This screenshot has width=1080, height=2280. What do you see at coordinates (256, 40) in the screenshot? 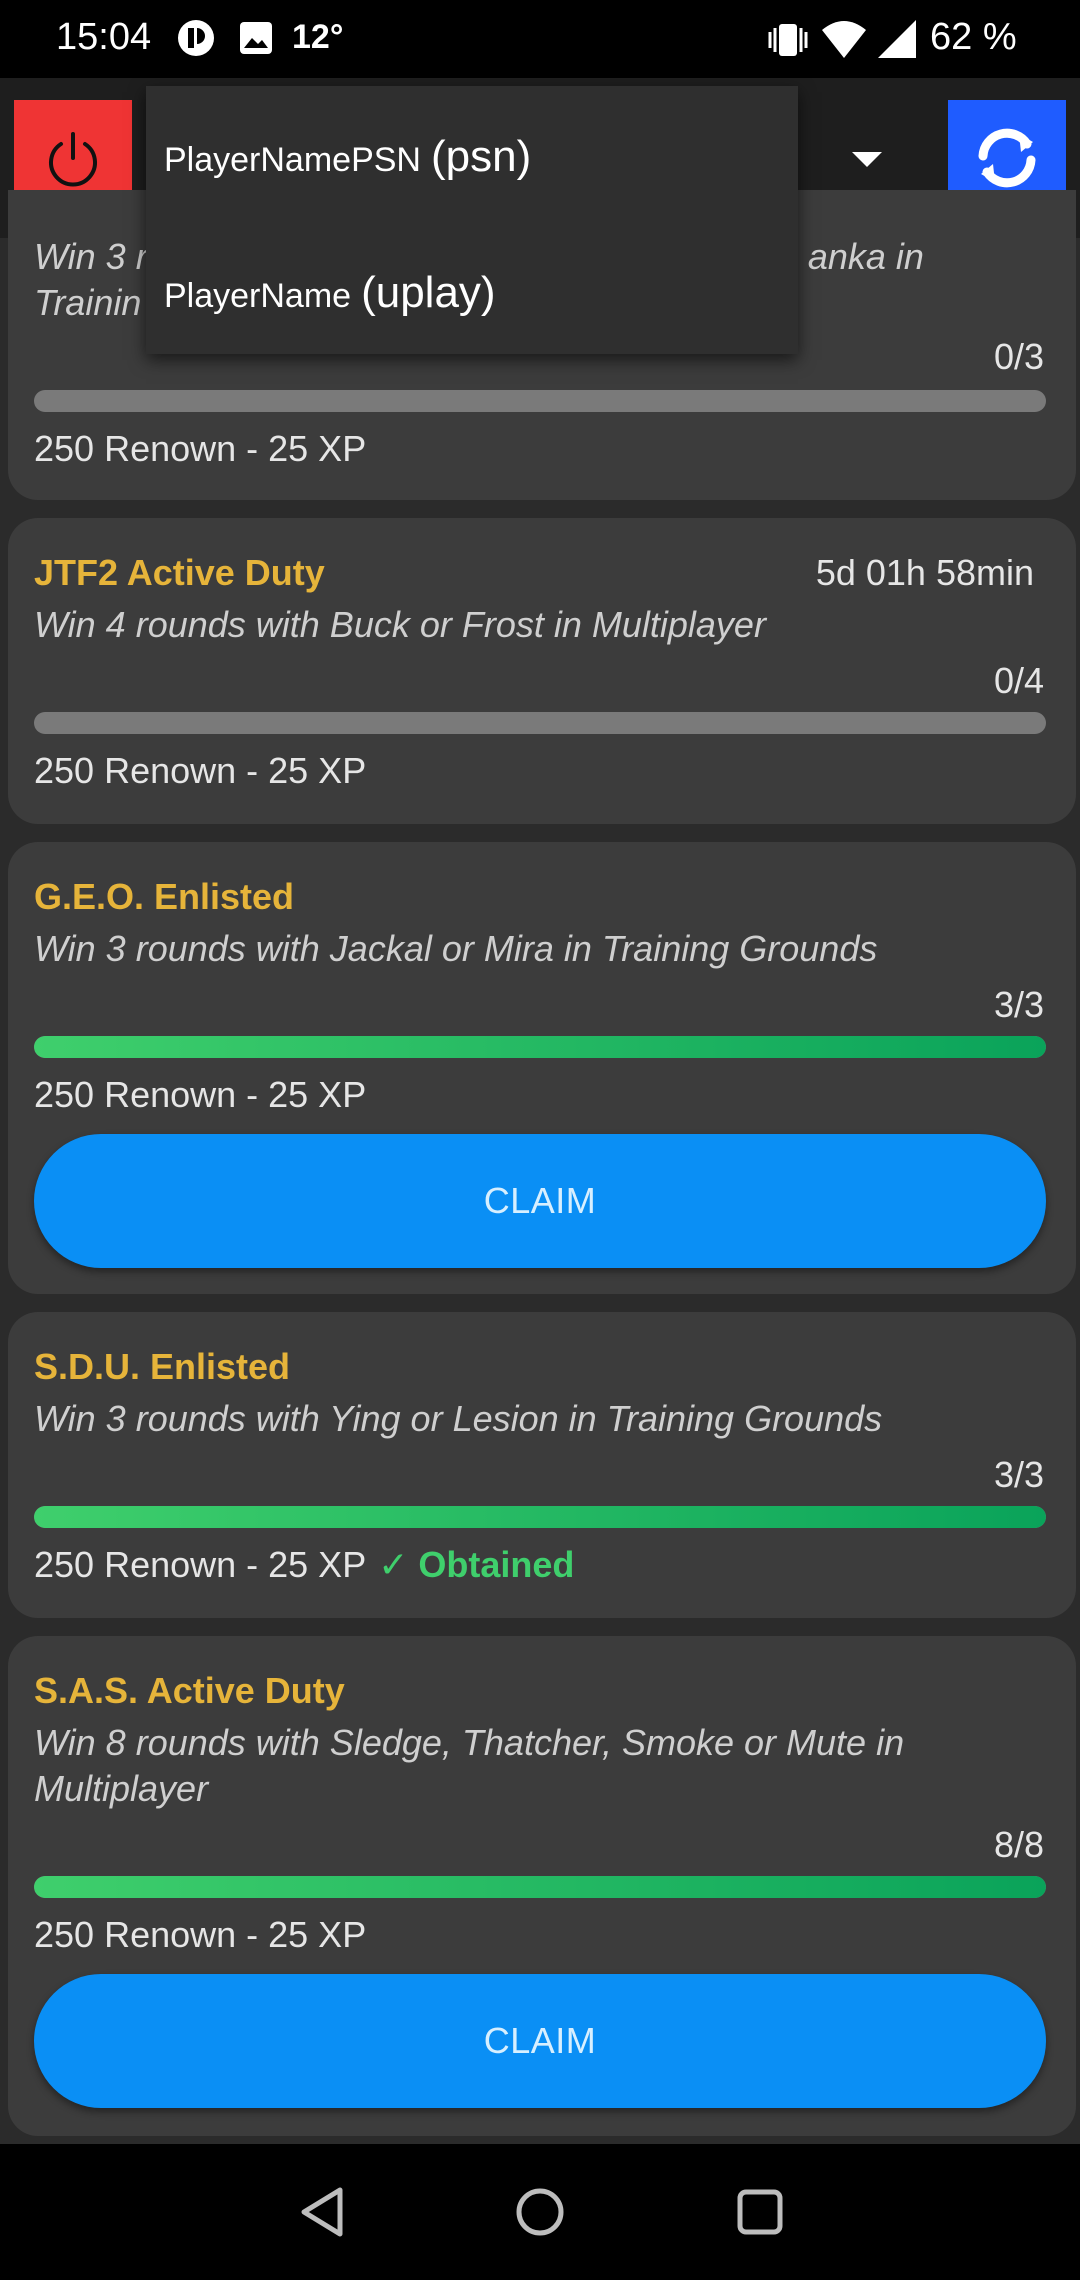
I see `image-icon` at bounding box center [256, 40].